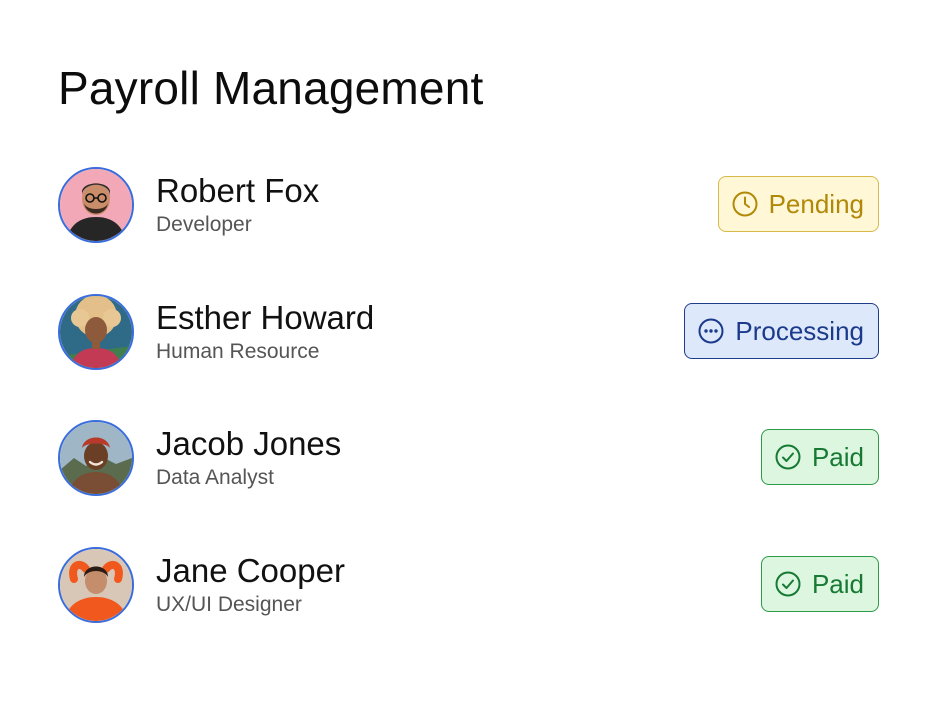  What do you see at coordinates (271, 88) in the screenshot?
I see `page-title: Payroll Management` at bounding box center [271, 88].